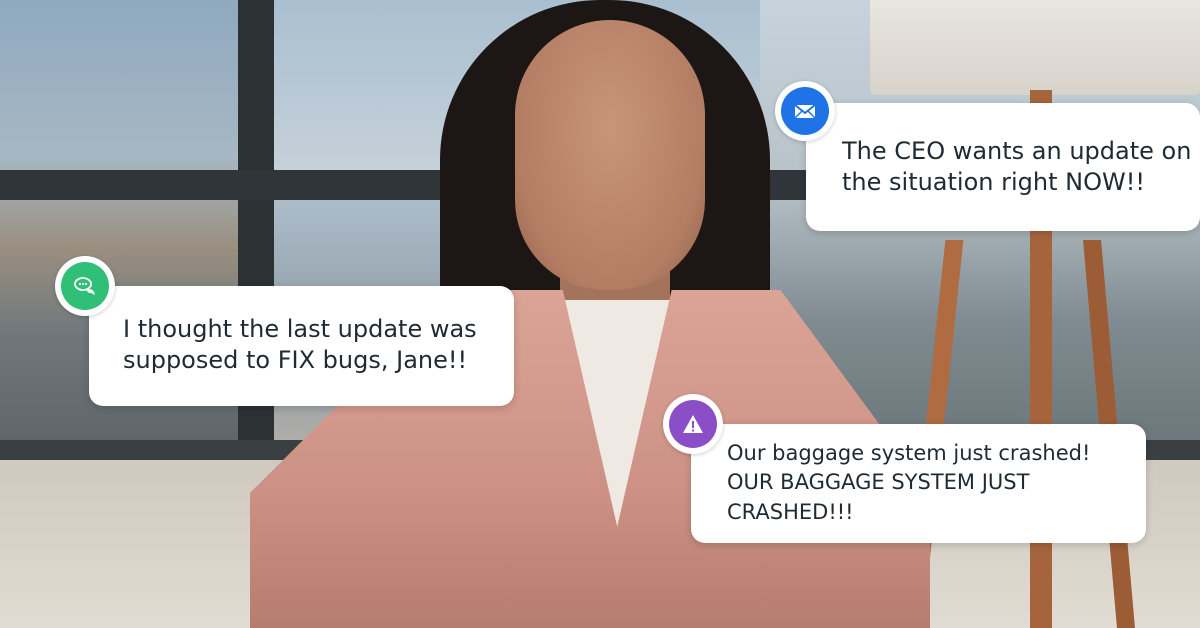 The height and width of the screenshot is (628, 1200). I want to click on notification-badge-warning, so click(693, 424).